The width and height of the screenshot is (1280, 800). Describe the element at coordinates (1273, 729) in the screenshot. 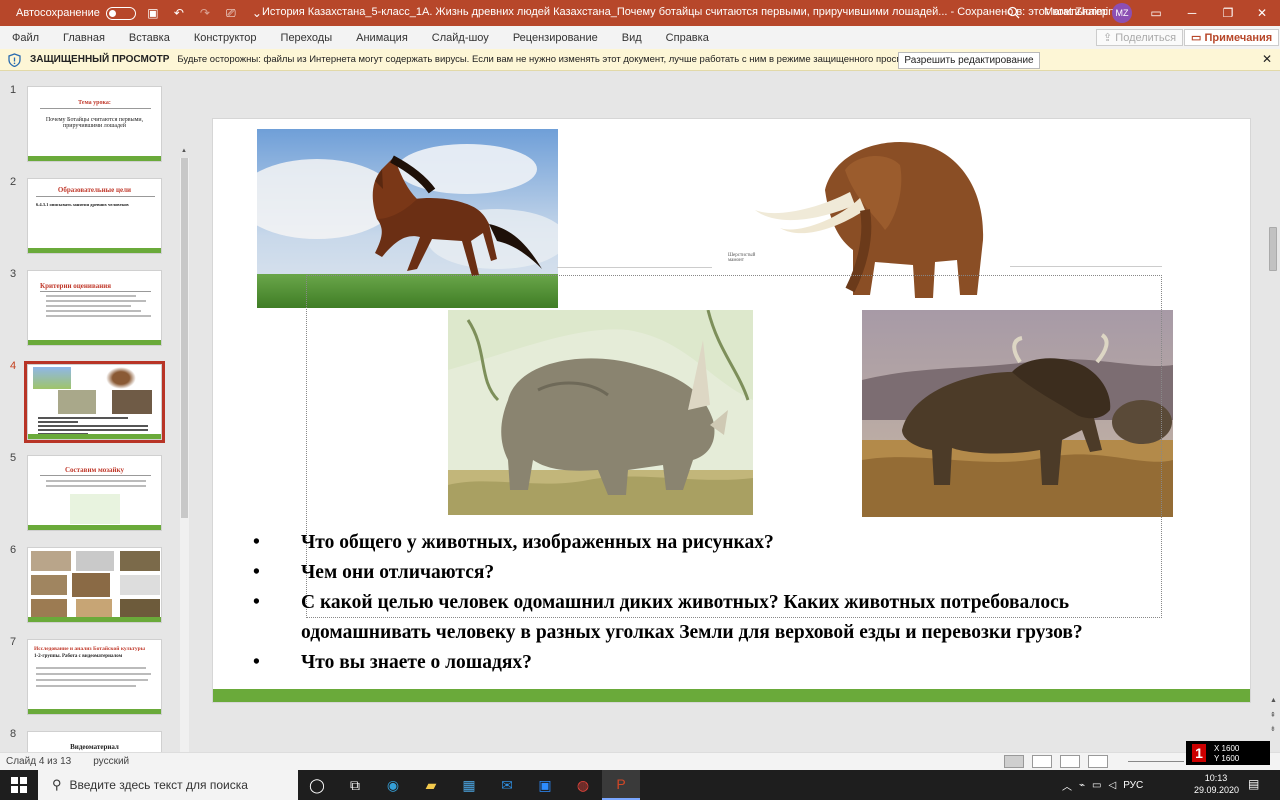

I see `next-slide-icon: ⇟` at that location.